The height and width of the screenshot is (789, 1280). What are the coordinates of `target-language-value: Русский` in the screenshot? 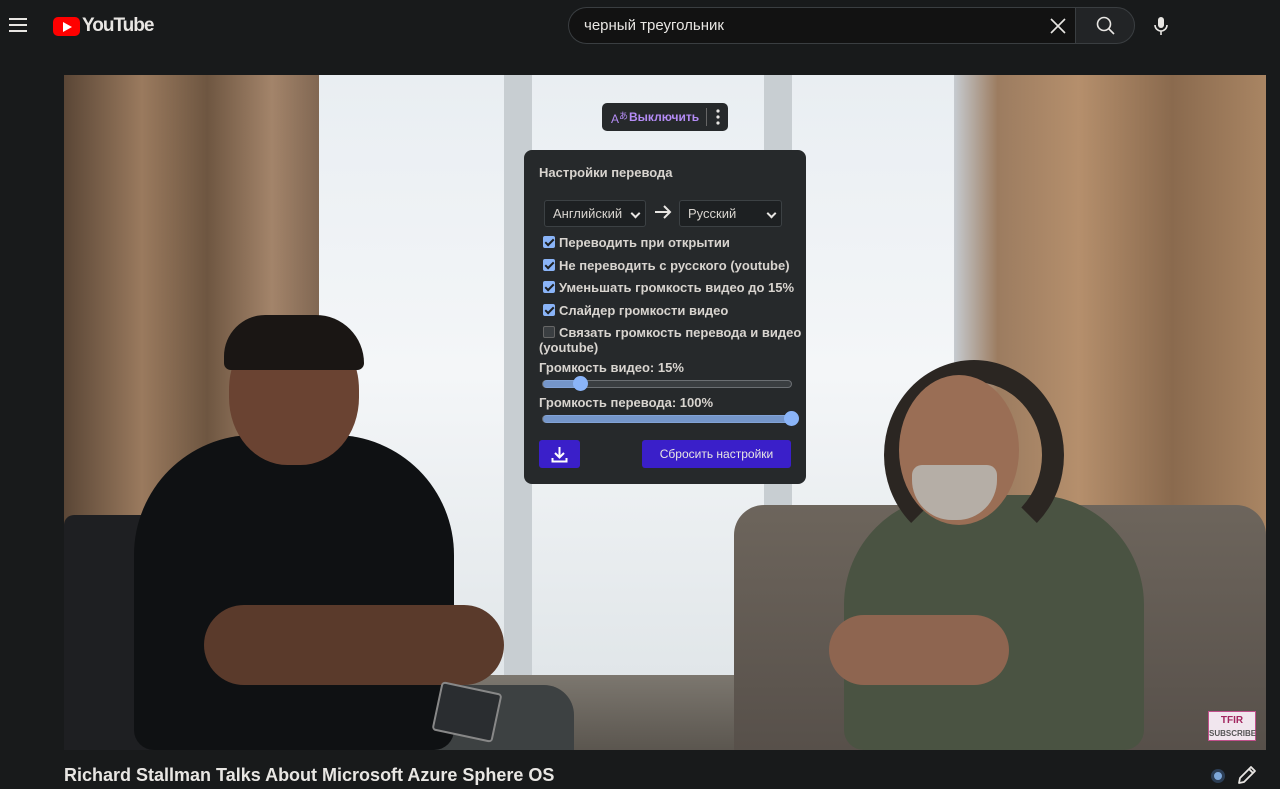 It's located at (712, 213).